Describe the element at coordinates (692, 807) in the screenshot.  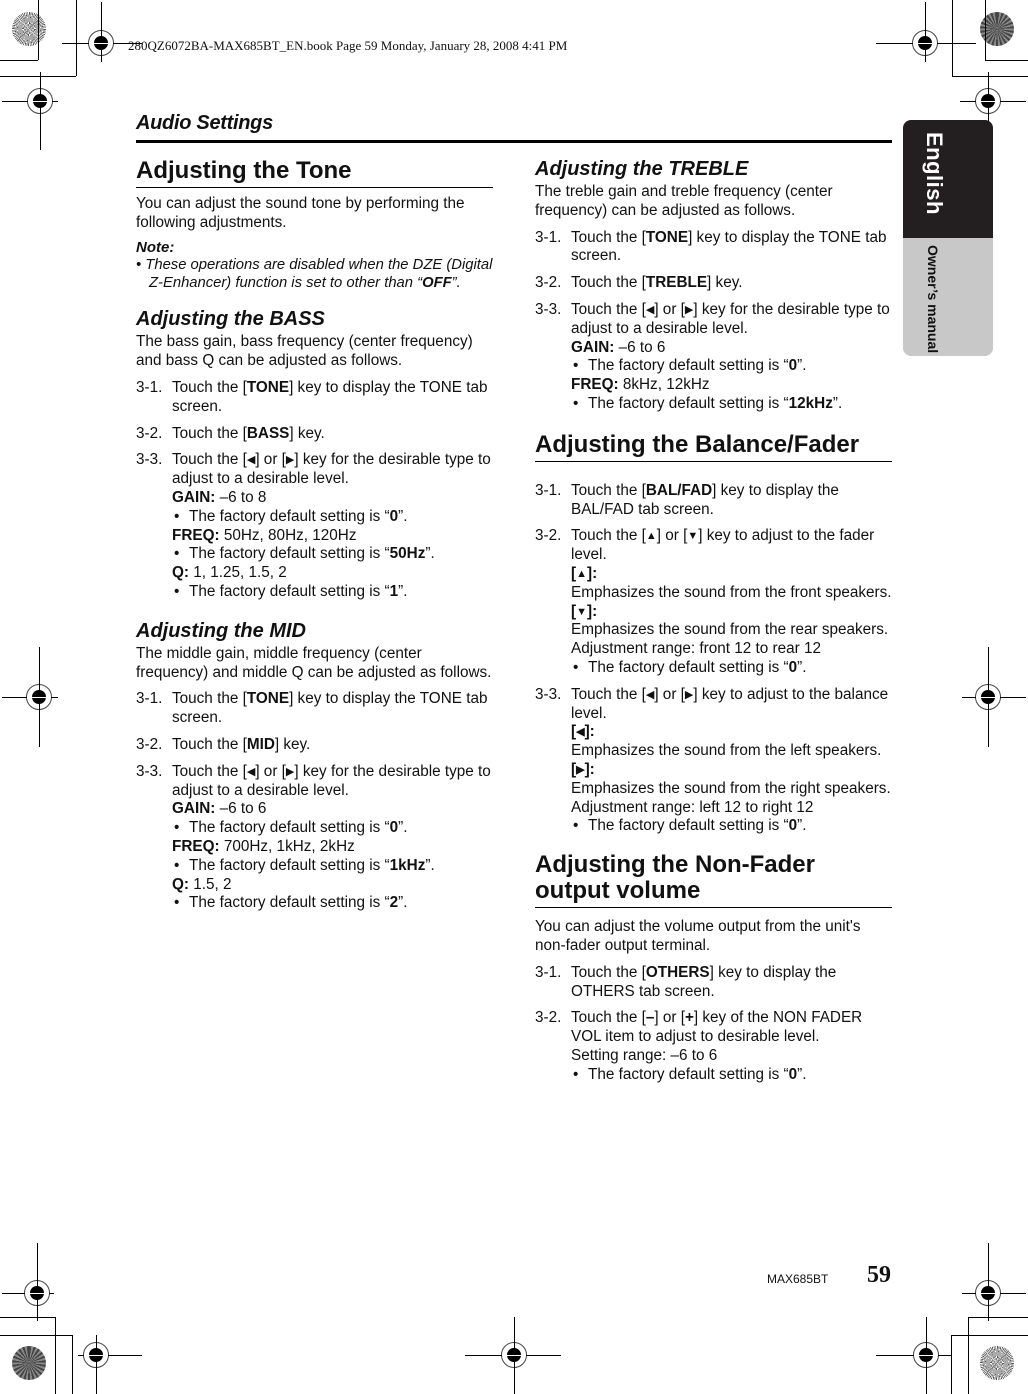
I see `adjustment-range: Adjustment range: left 12 to right 12` at that location.